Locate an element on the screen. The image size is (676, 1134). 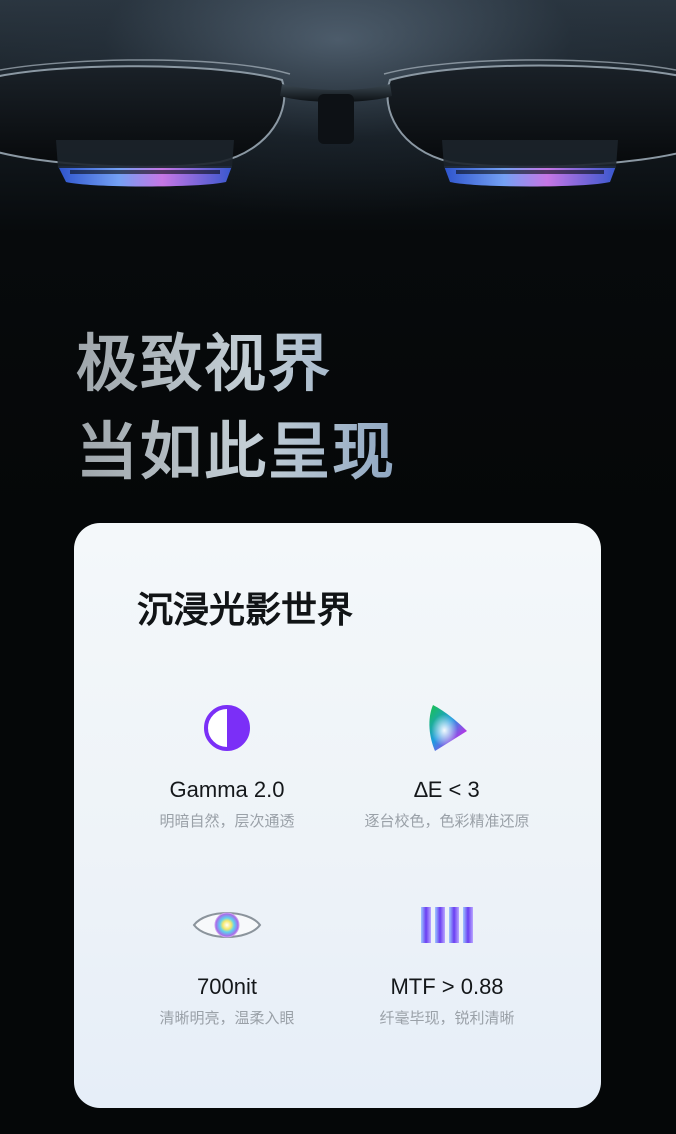
headline-line-1: 极致视界 is located at coordinates (236, 364).